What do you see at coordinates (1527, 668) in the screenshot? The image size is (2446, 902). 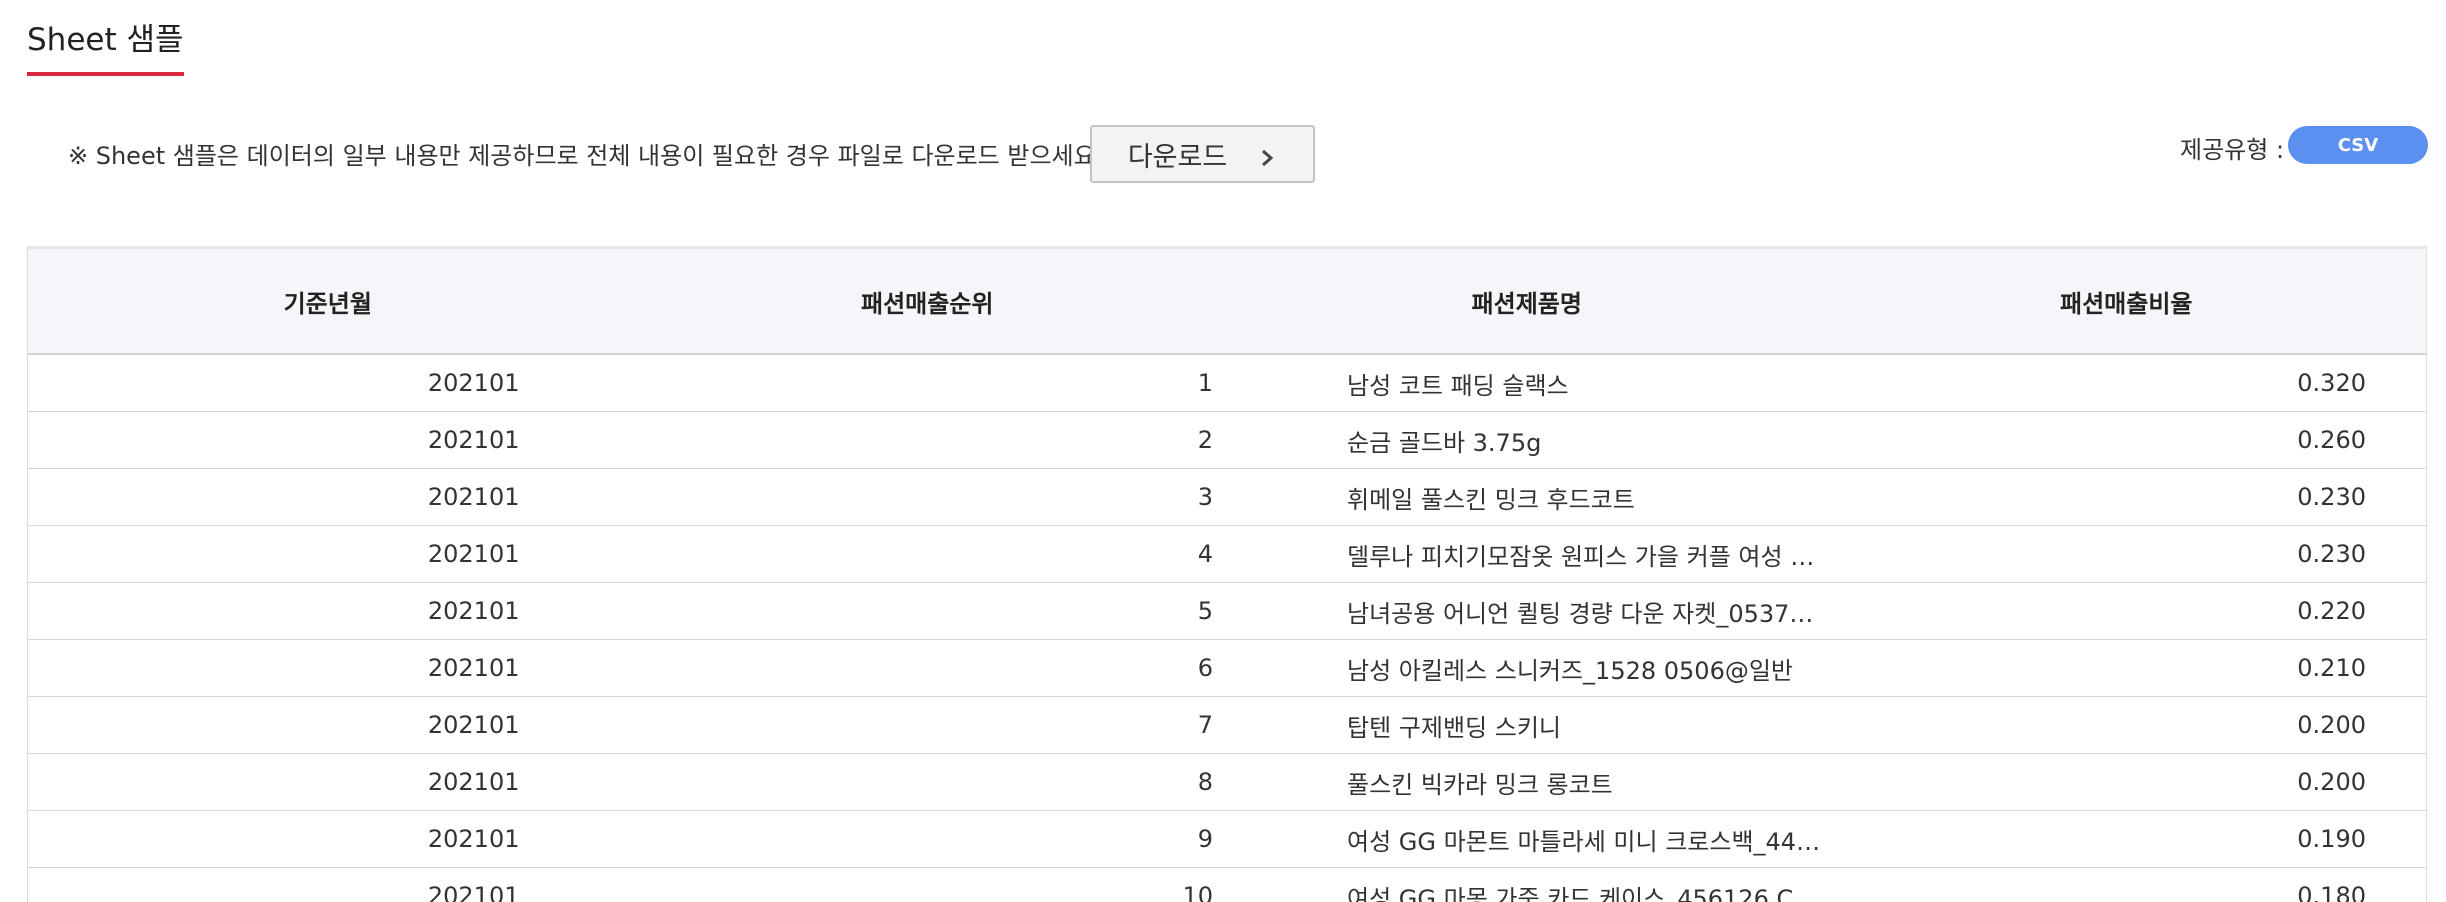 I see `cell-product-name: 남성 아킬레스 스니커즈_1528 0506@일반` at bounding box center [1527, 668].